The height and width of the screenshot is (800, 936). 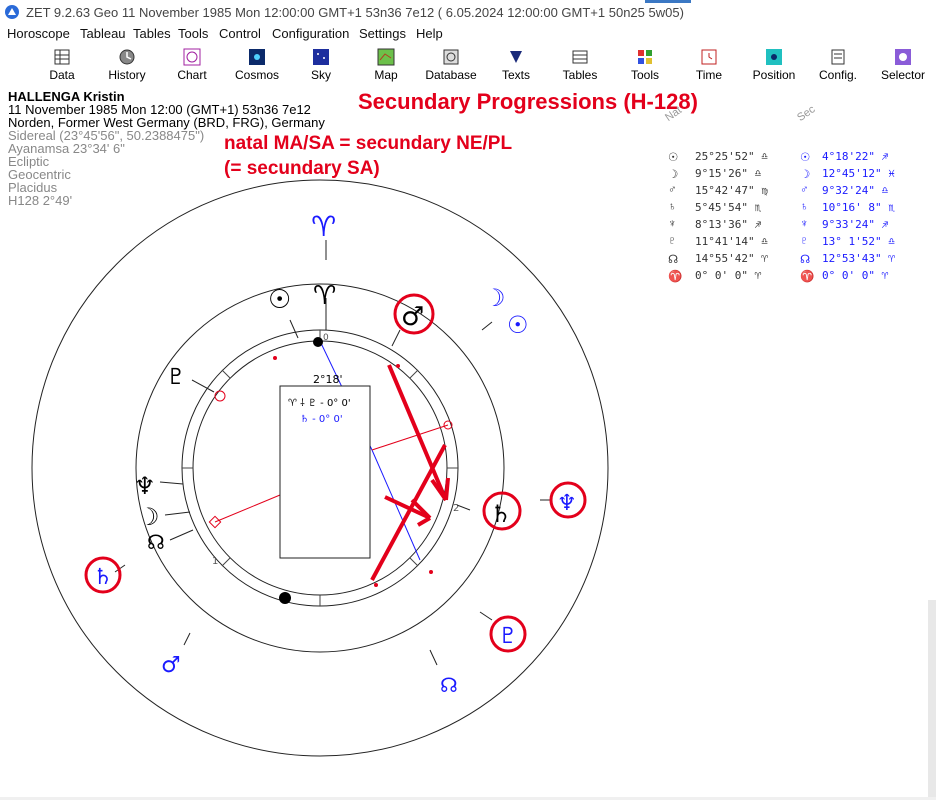 What do you see at coordinates (318, 342) in the screenshot?
I see `dial-pointer-top` at bounding box center [318, 342].